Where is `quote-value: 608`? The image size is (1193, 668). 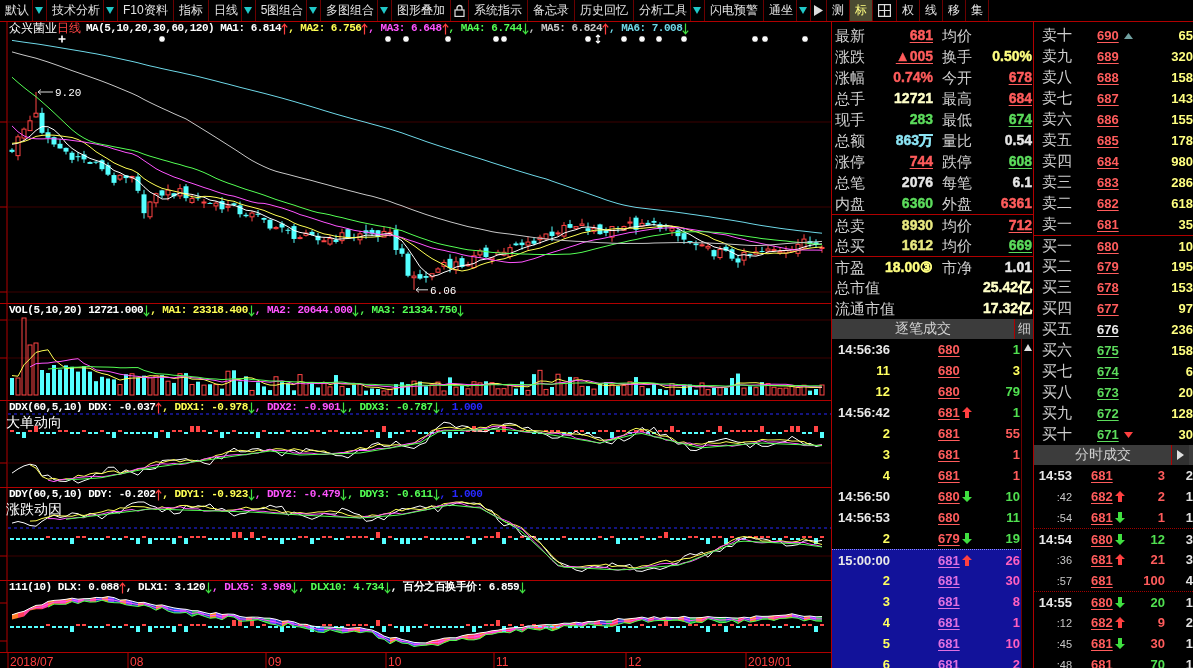
quote-value: 608 is located at coordinates (1020, 161).